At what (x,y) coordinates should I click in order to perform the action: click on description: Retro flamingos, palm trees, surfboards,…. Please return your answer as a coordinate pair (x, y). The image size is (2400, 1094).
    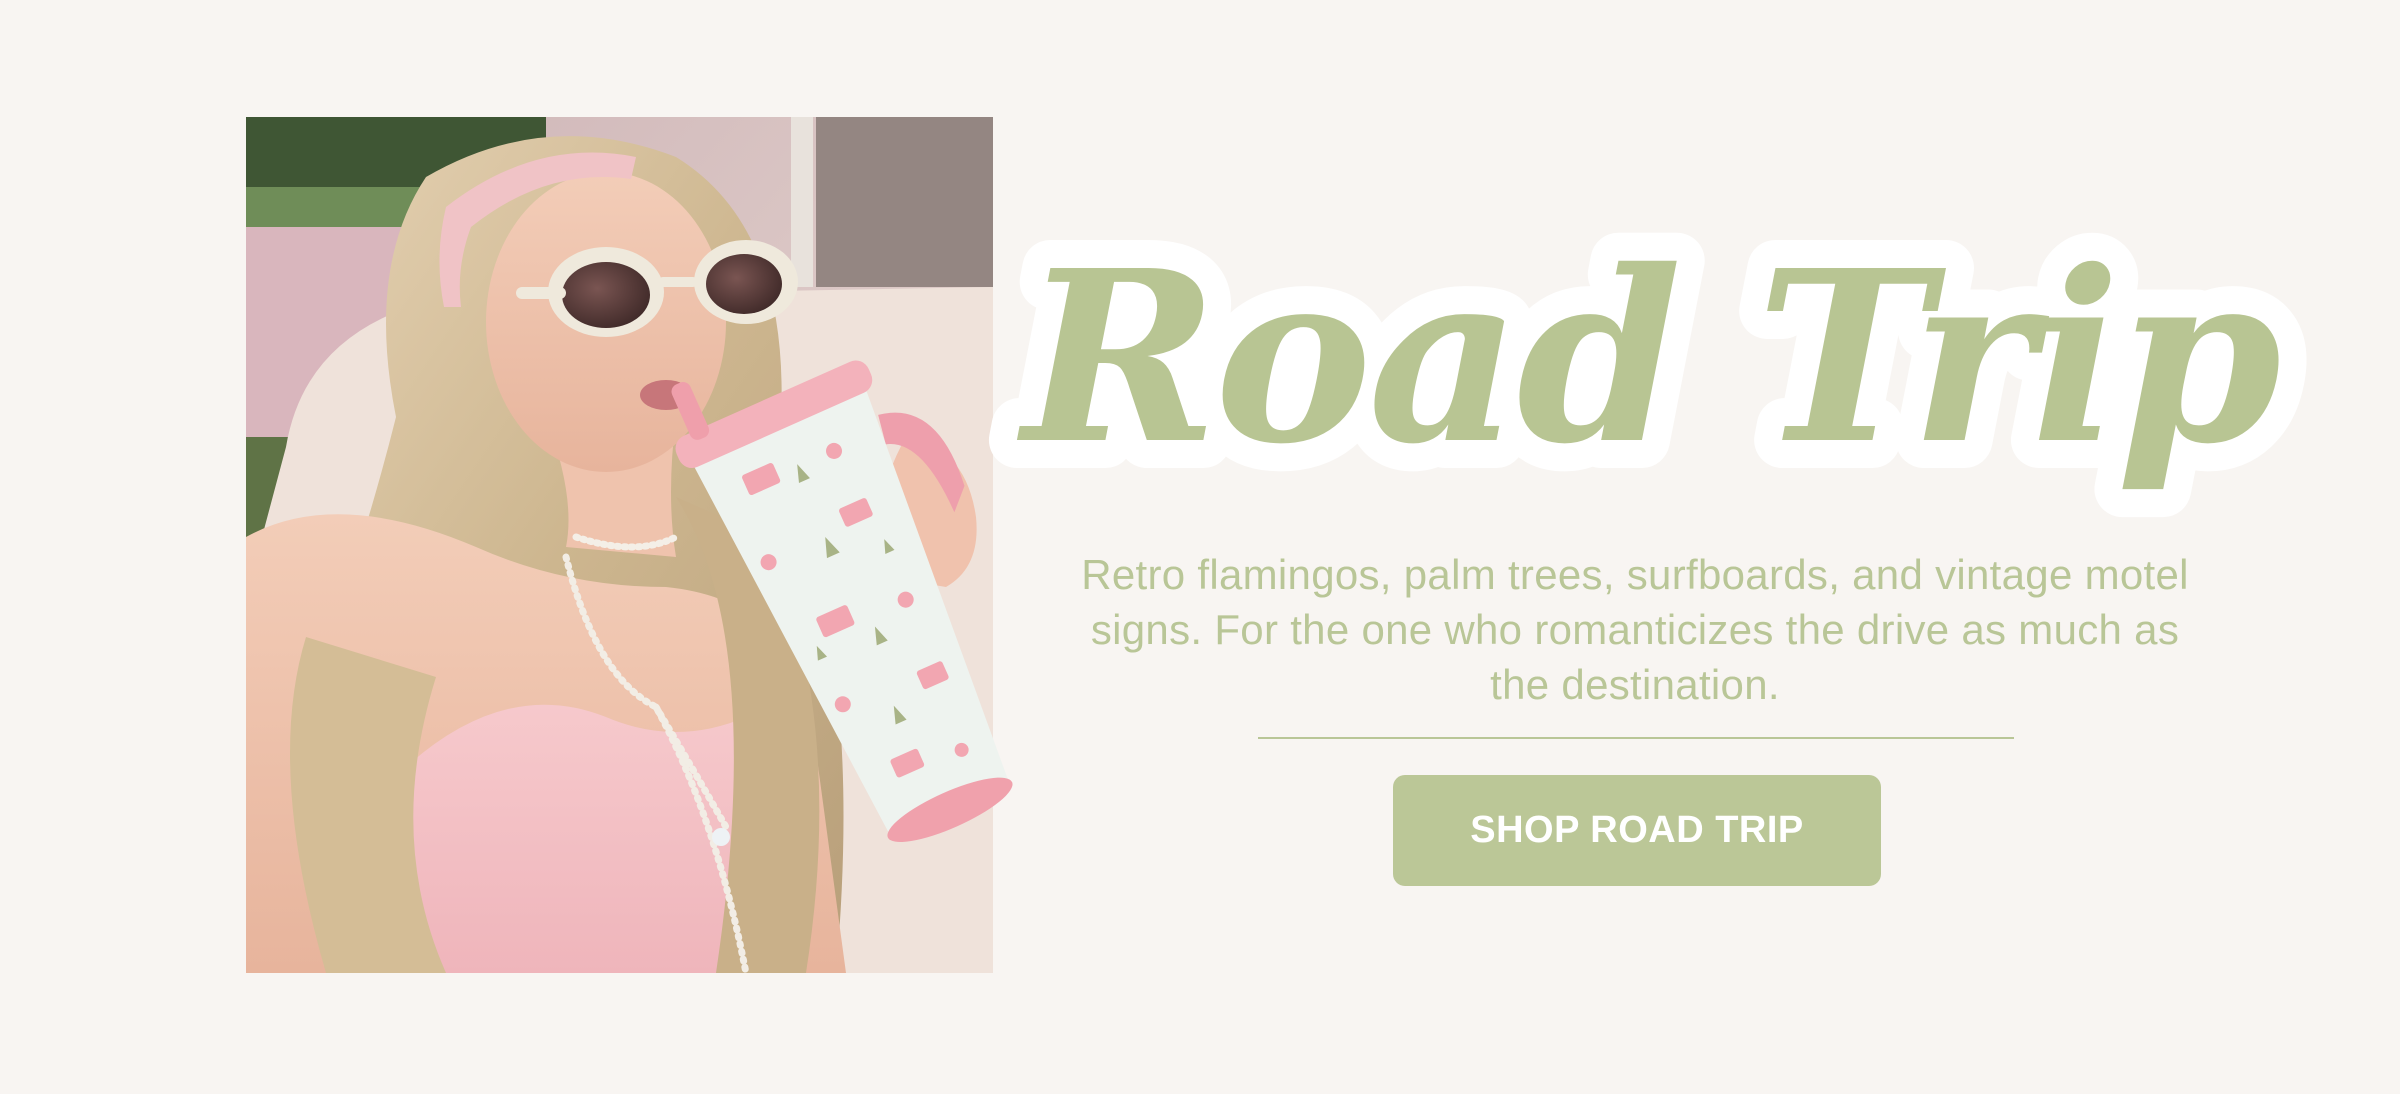
    Looking at the image, I should click on (1635, 629).